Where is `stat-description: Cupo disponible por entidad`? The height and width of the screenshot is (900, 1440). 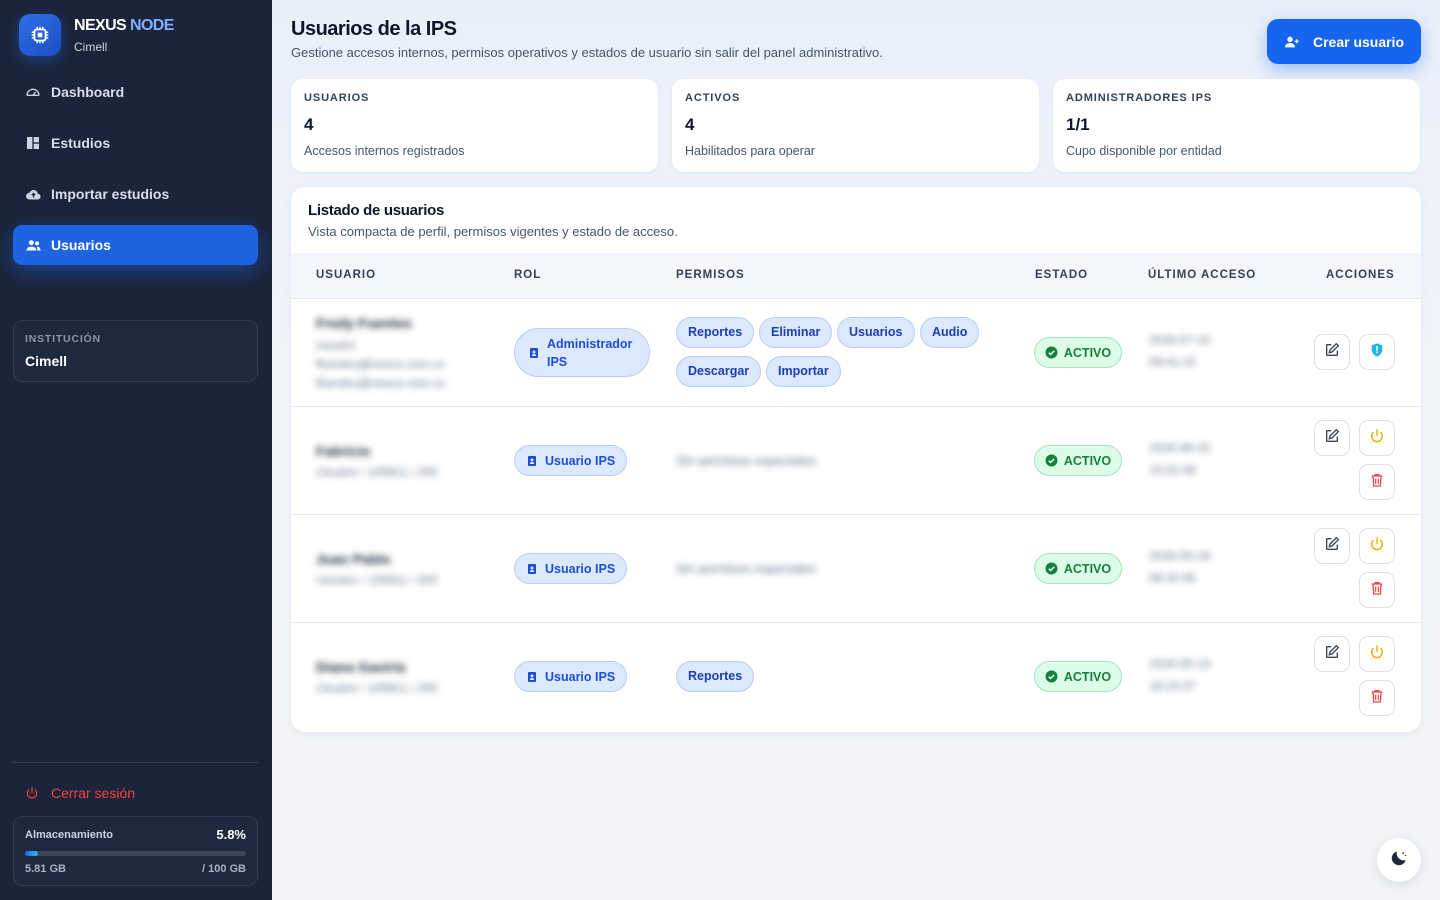 stat-description: Cupo disponible por entidad is located at coordinates (1144, 151).